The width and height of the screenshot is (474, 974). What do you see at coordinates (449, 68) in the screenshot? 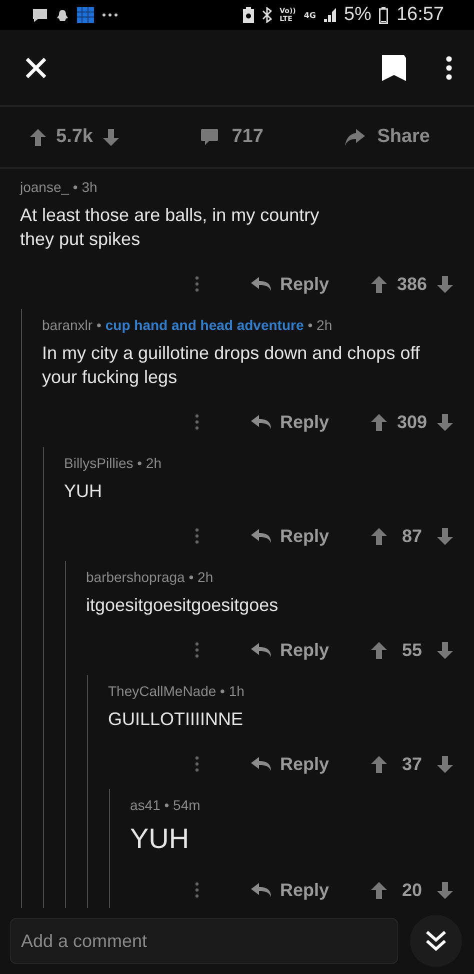
I see `menu-icon` at bounding box center [449, 68].